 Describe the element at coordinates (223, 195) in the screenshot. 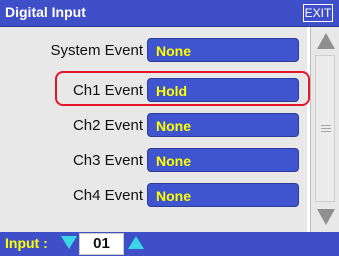

I see `ch4-event-select: None` at that location.